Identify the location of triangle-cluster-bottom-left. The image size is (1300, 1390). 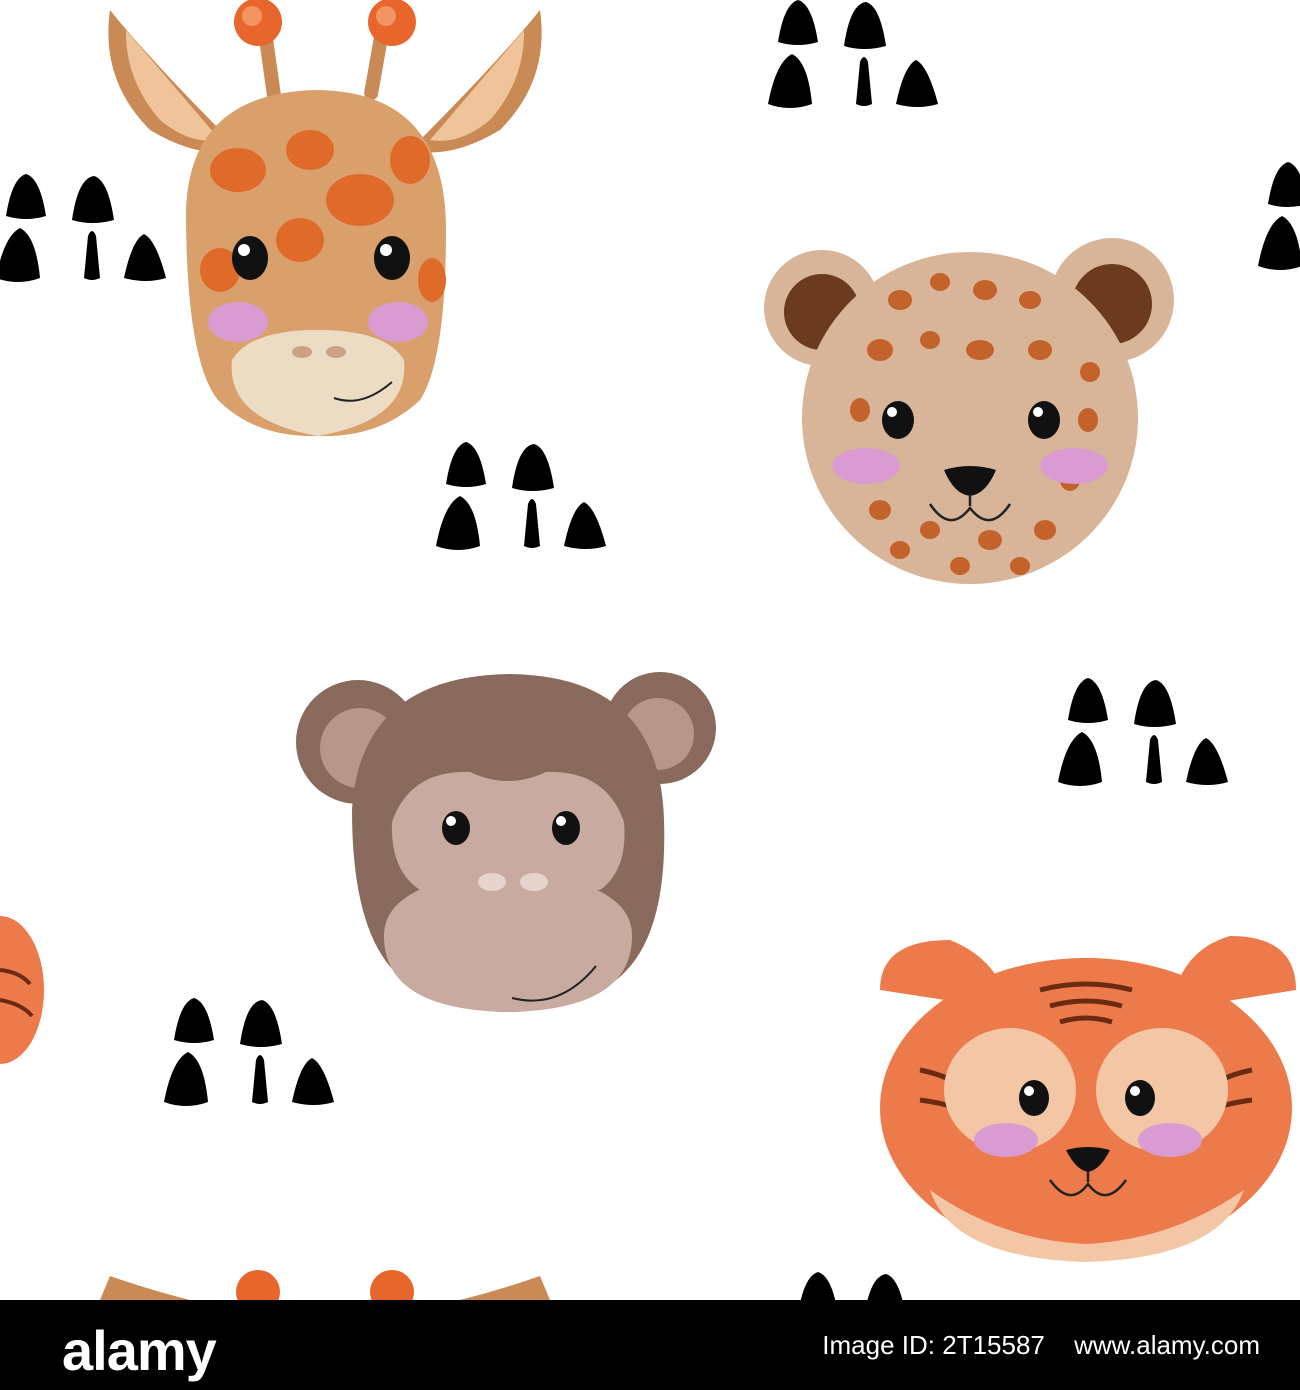
(249, 1052).